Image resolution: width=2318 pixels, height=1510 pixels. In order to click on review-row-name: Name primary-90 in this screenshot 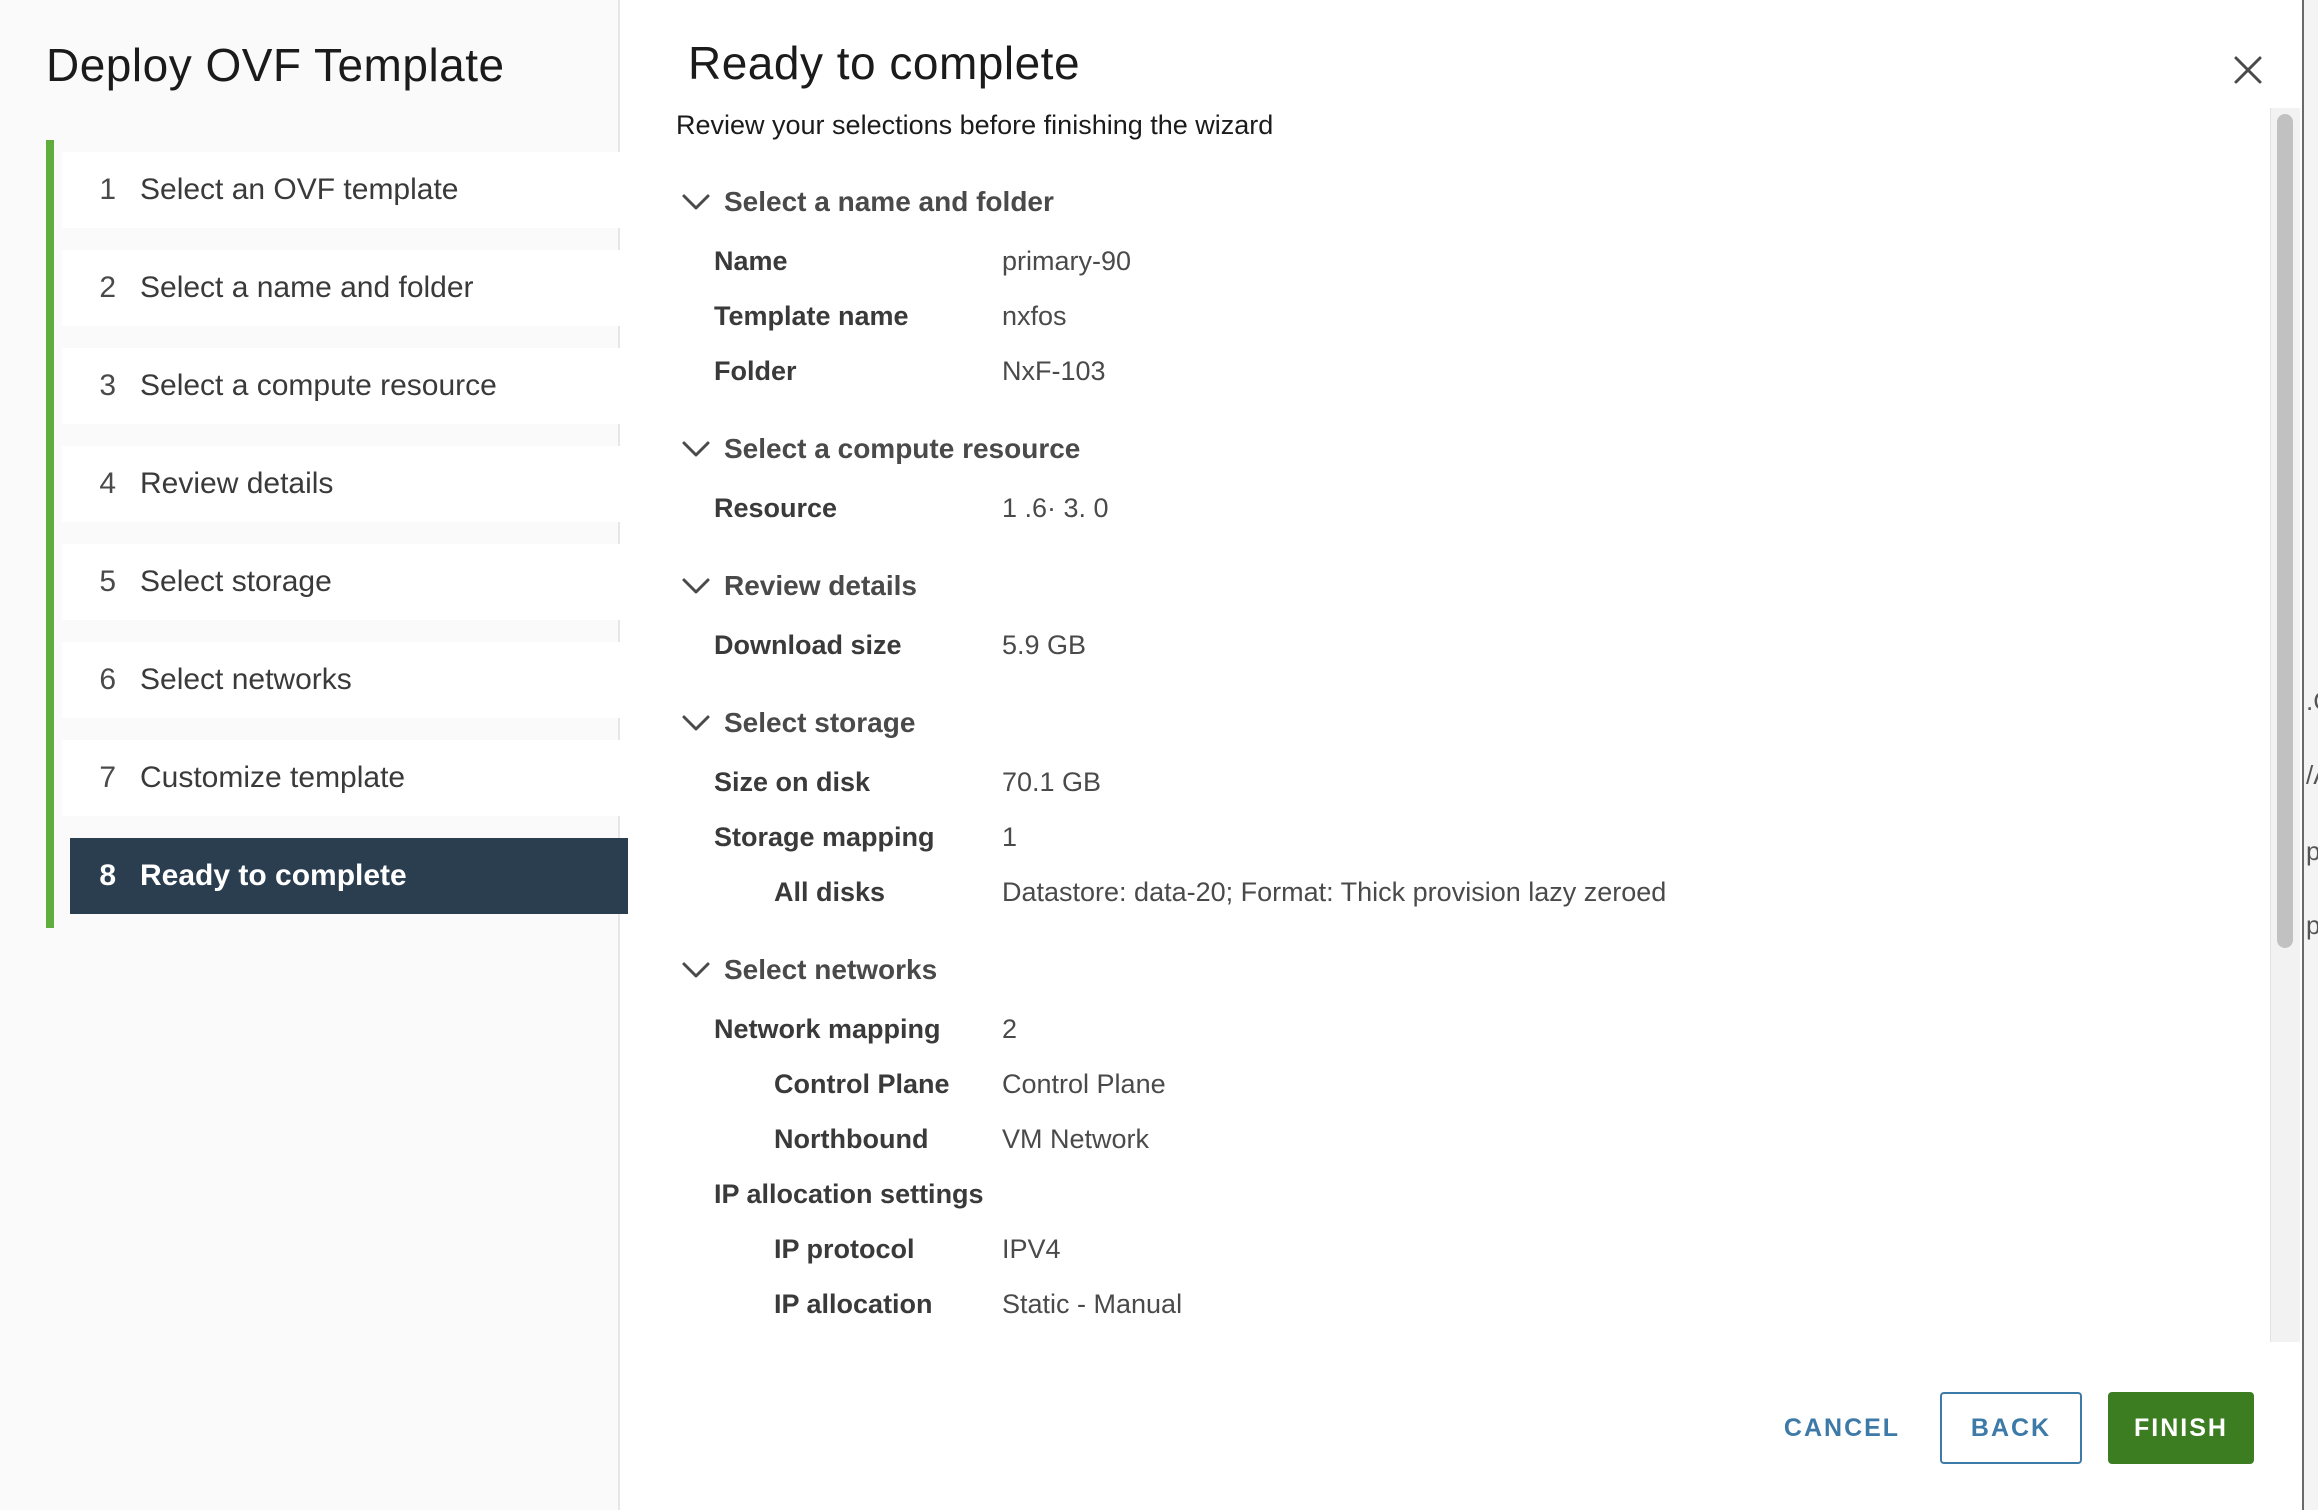, I will do `click(1471, 261)`.